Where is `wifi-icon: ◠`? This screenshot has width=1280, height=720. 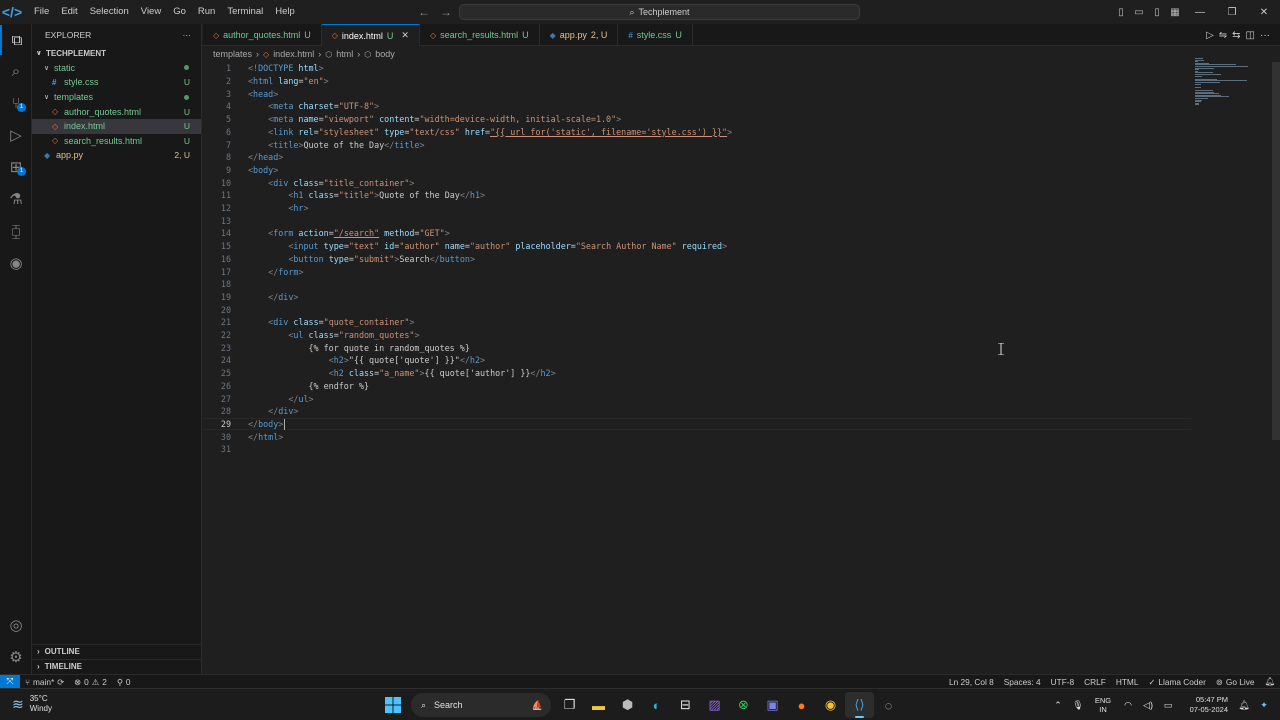 wifi-icon: ◠ is located at coordinates (1128, 705).